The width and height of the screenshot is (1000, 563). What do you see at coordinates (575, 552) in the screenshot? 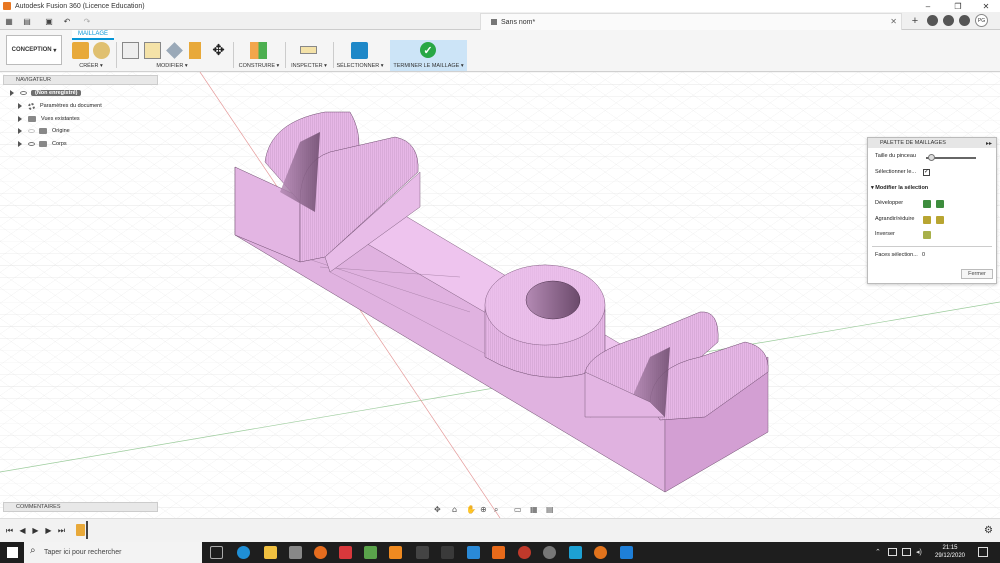
I see `app-c-icon` at bounding box center [575, 552].